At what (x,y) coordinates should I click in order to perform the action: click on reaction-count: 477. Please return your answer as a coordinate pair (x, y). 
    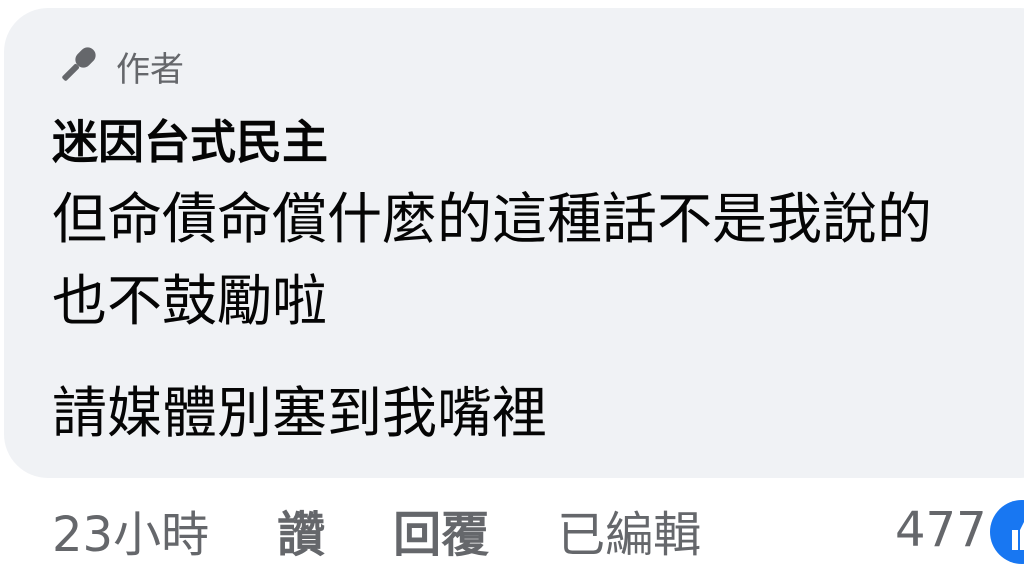
    Looking at the image, I should click on (941, 530).